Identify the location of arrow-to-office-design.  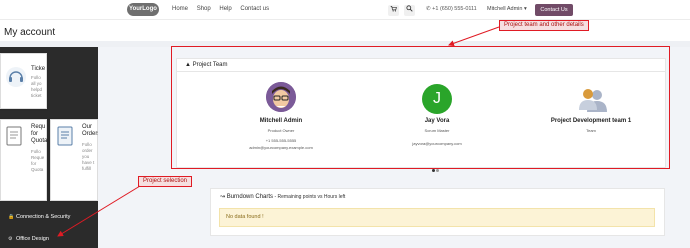
(99, 211).